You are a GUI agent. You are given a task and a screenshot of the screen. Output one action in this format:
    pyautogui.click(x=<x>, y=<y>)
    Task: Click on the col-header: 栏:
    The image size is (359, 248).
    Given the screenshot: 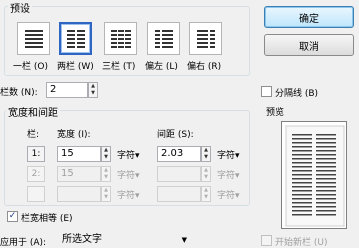 What is the action you would take?
    pyautogui.click(x=33, y=135)
    